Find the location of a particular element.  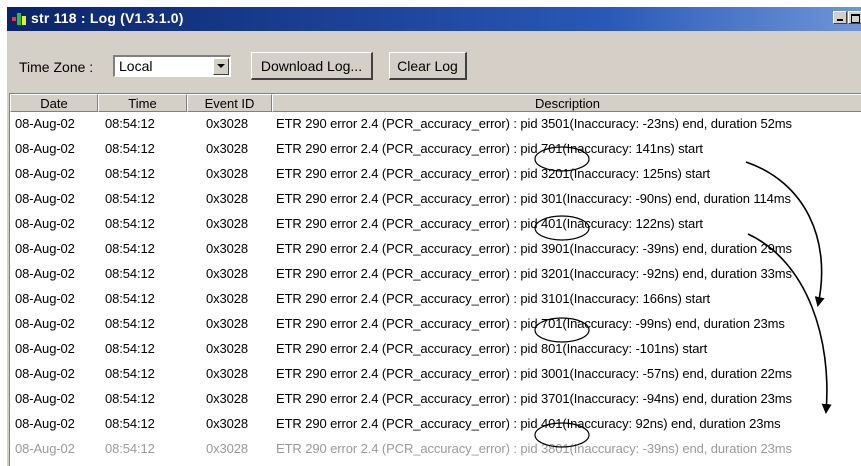

column-header-date: Date is located at coordinates (54, 103).